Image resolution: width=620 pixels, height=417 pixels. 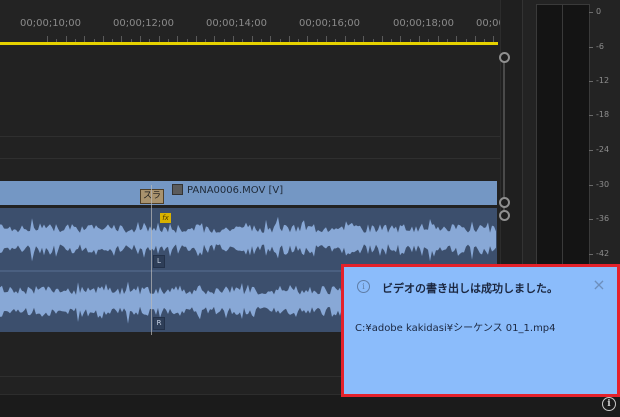 I want to click on meter-db-label: -36, so click(x=603, y=218).